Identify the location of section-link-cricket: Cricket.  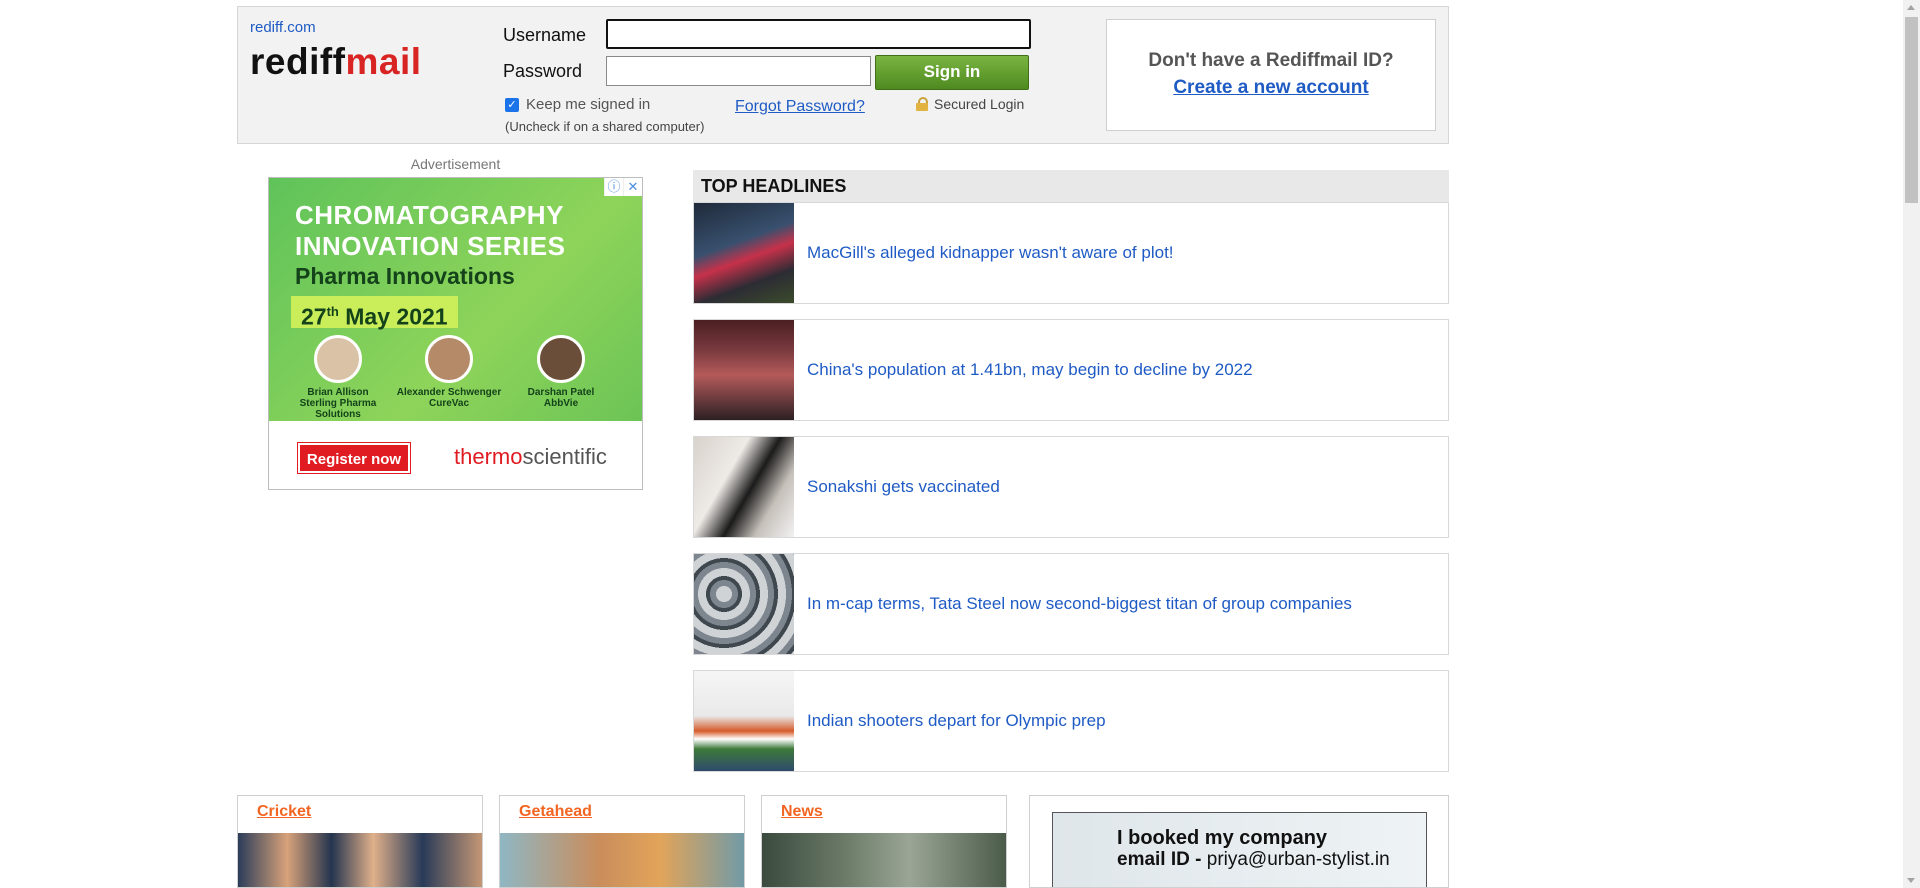
(284, 812).